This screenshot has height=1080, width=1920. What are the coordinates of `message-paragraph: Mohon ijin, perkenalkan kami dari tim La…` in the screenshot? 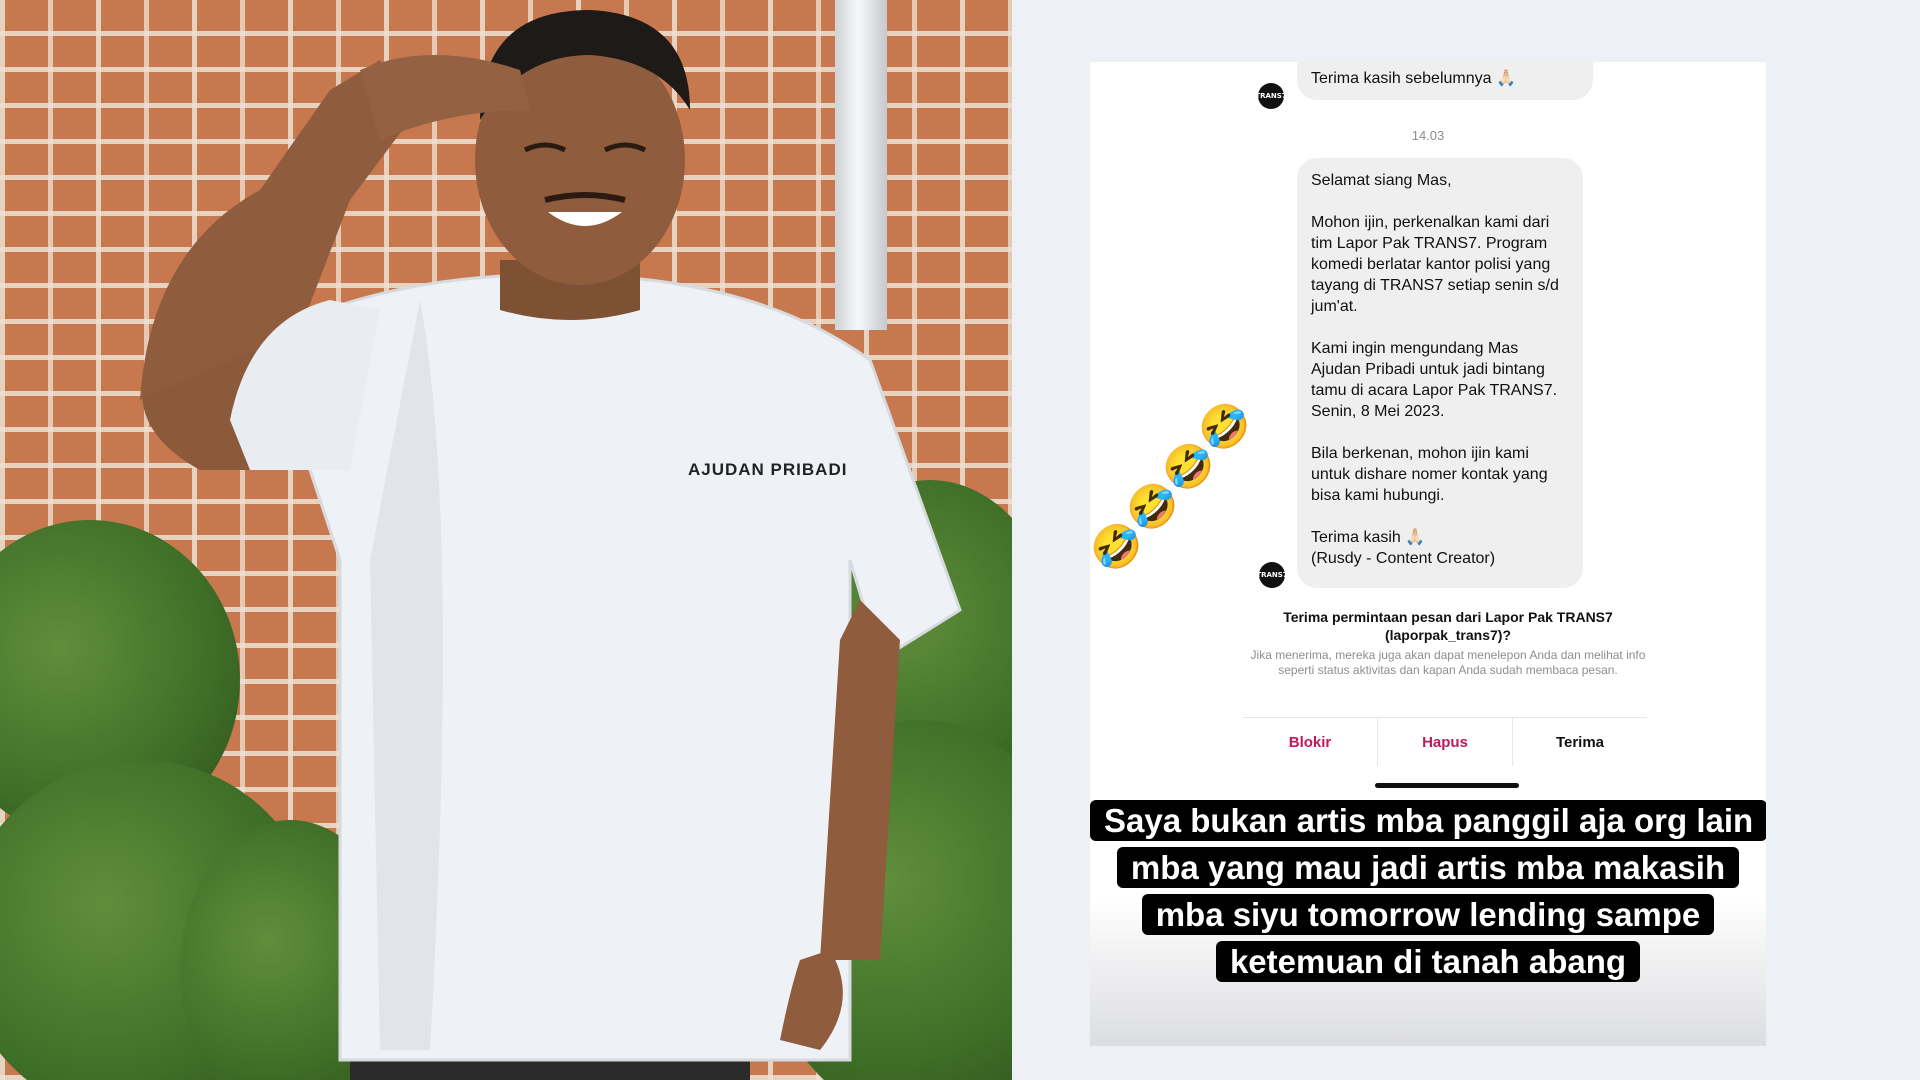 It's located at (1435, 264).